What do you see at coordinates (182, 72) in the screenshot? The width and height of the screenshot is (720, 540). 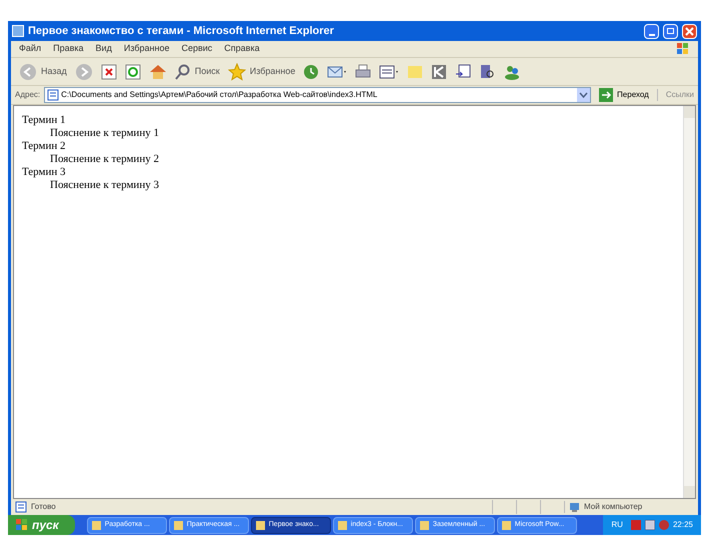 I see `search-icon` at bounding box center [182, 72].